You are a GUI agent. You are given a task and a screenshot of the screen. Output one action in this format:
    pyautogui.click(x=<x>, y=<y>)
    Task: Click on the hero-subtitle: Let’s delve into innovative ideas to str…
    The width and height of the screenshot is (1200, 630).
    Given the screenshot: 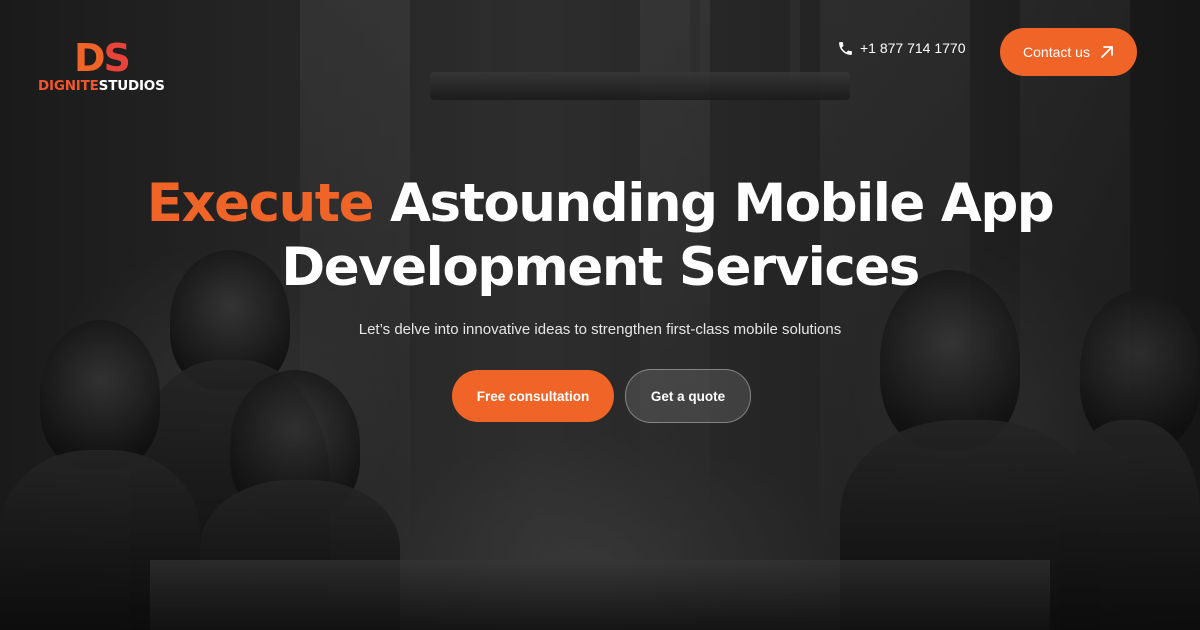 What is the action you would take?
    pyautogui.click(x=600, y=329)
    